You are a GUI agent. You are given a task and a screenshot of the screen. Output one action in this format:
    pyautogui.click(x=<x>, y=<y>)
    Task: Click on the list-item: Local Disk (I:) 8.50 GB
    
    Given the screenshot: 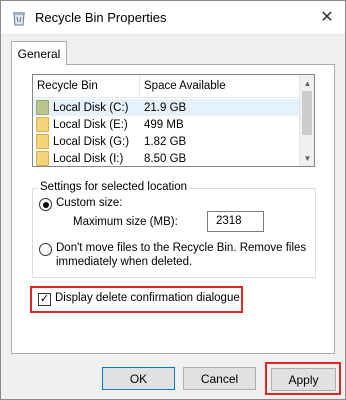 What is the action you would take?
    pyautogui.click(x=167, y=158)
    